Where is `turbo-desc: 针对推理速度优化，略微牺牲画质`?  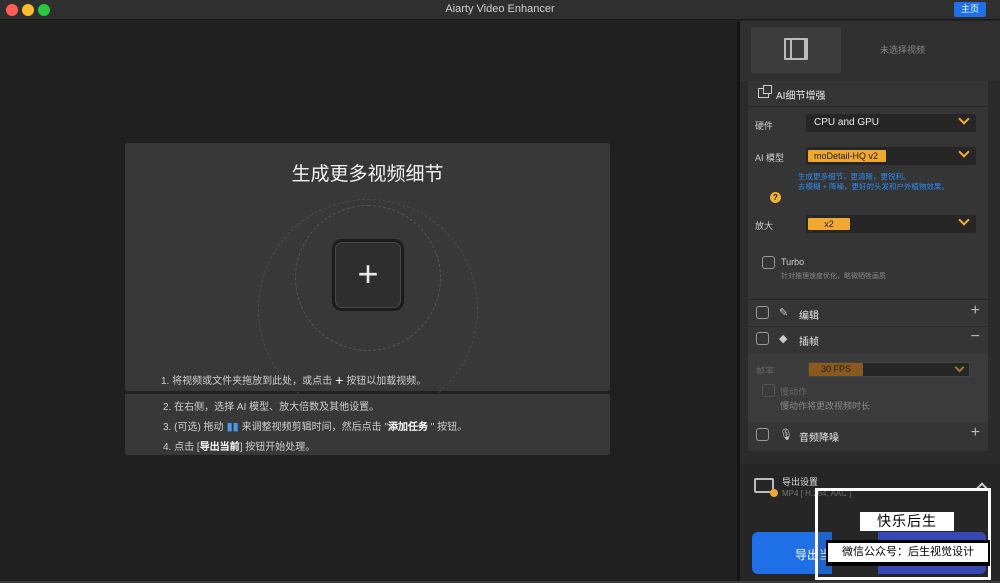 turbo-desc: 针对推理速度优化，略微牺牲画质 is located at coordinates (833, 276).